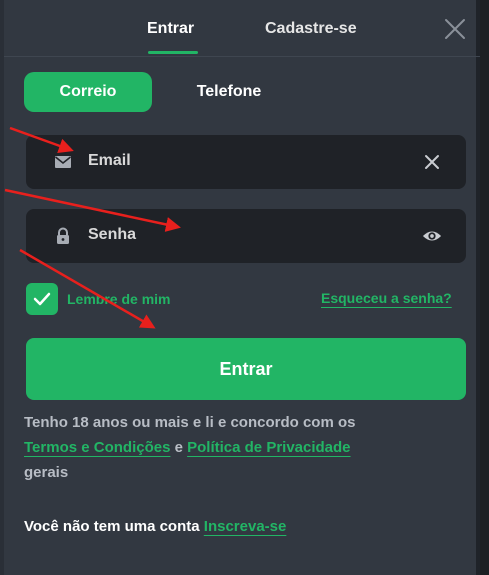 Image resolution: width=489 pixels, height=575 pixels. I want to click on remember-checkbox, so click(42, 299).